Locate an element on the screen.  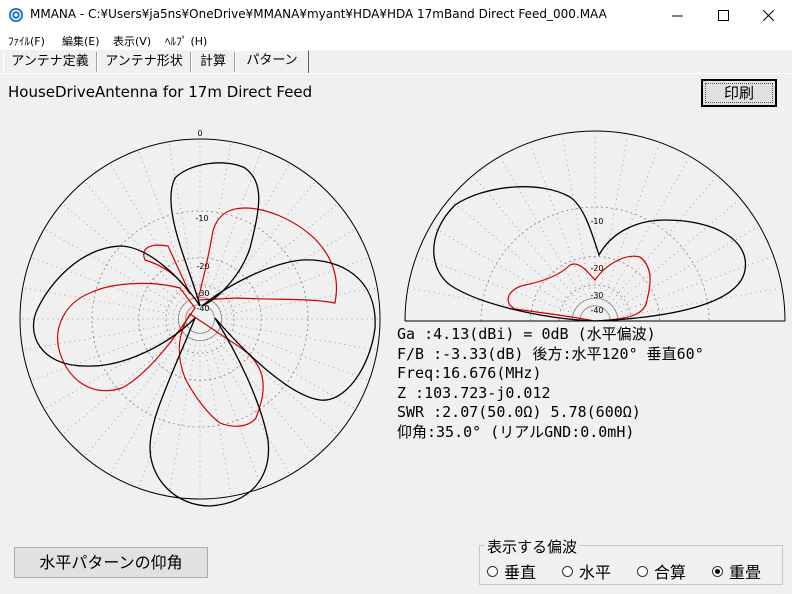
tab-calculation: 計算 is located at coordinates (213, 62).